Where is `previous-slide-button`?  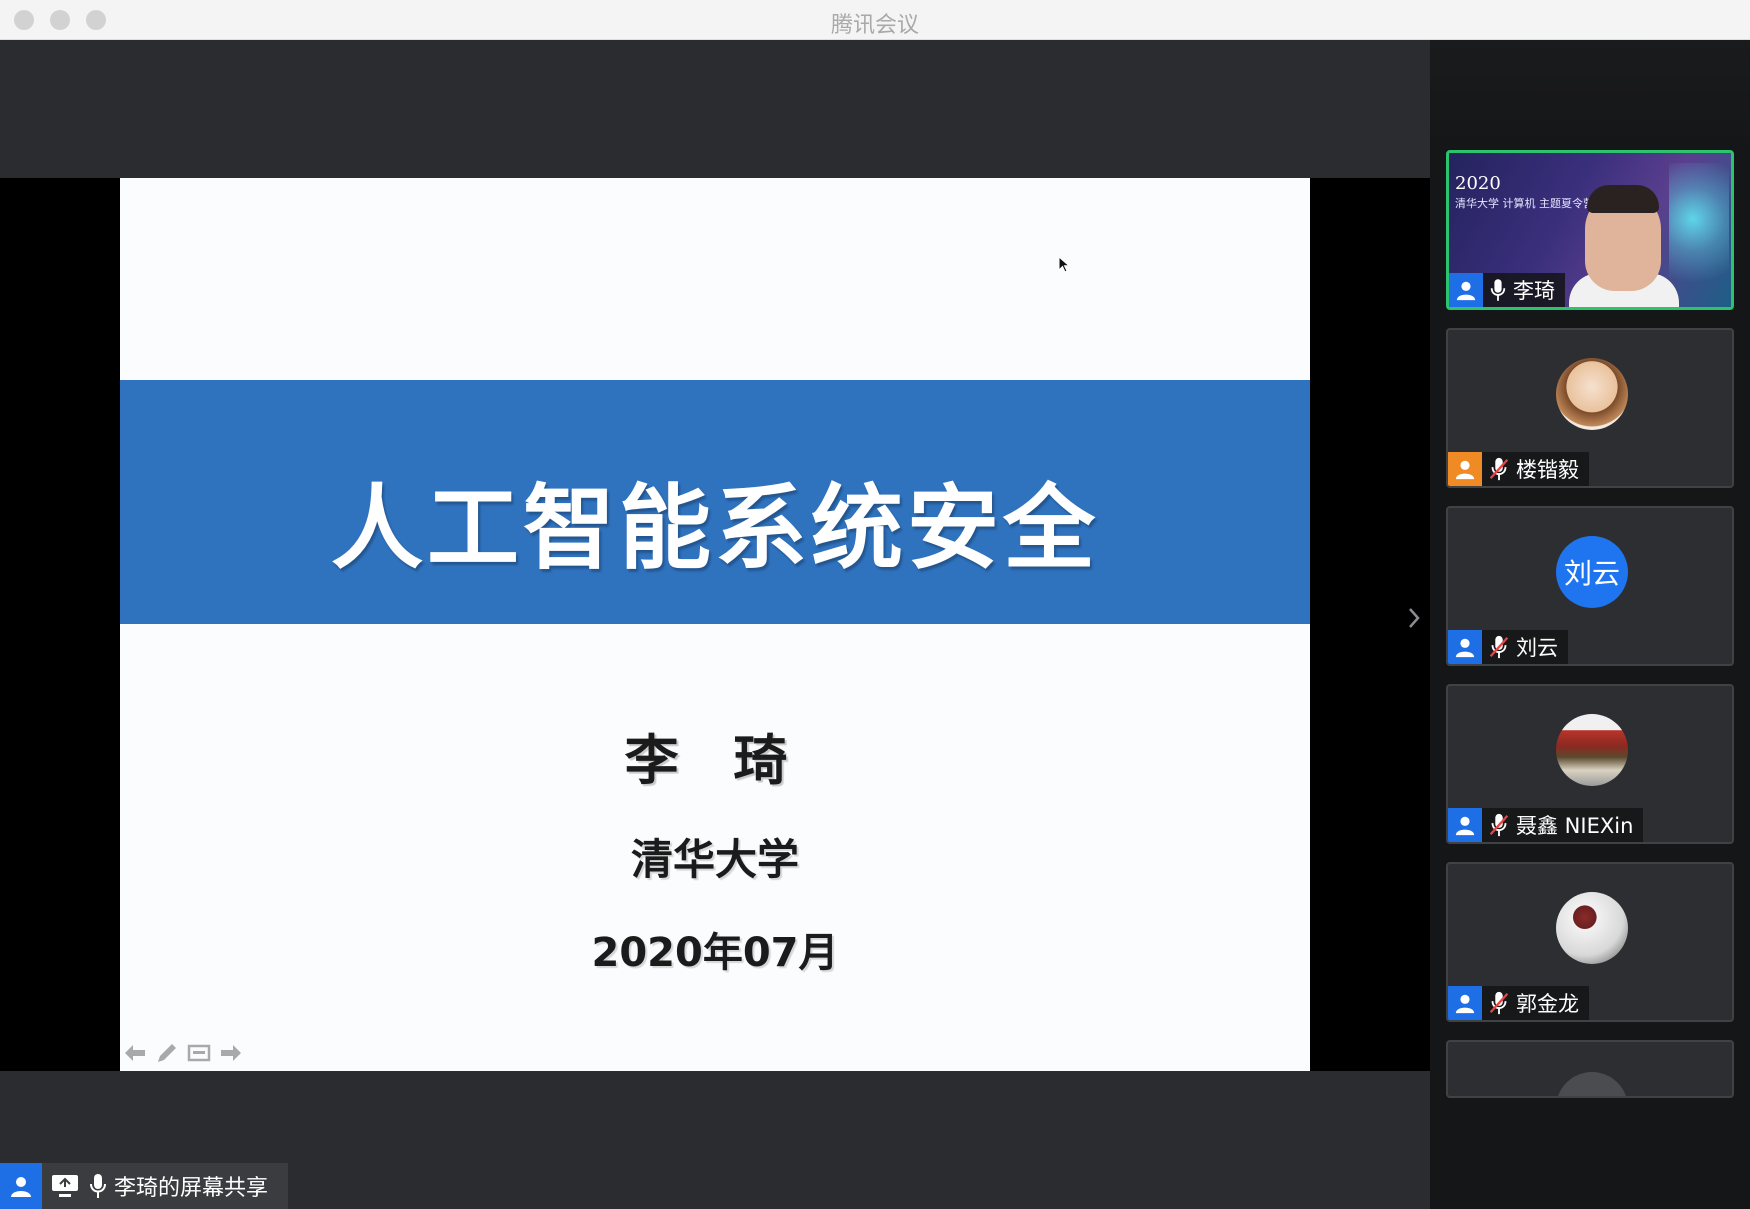
previous-slide-button is located at coordinates (135, 1053).